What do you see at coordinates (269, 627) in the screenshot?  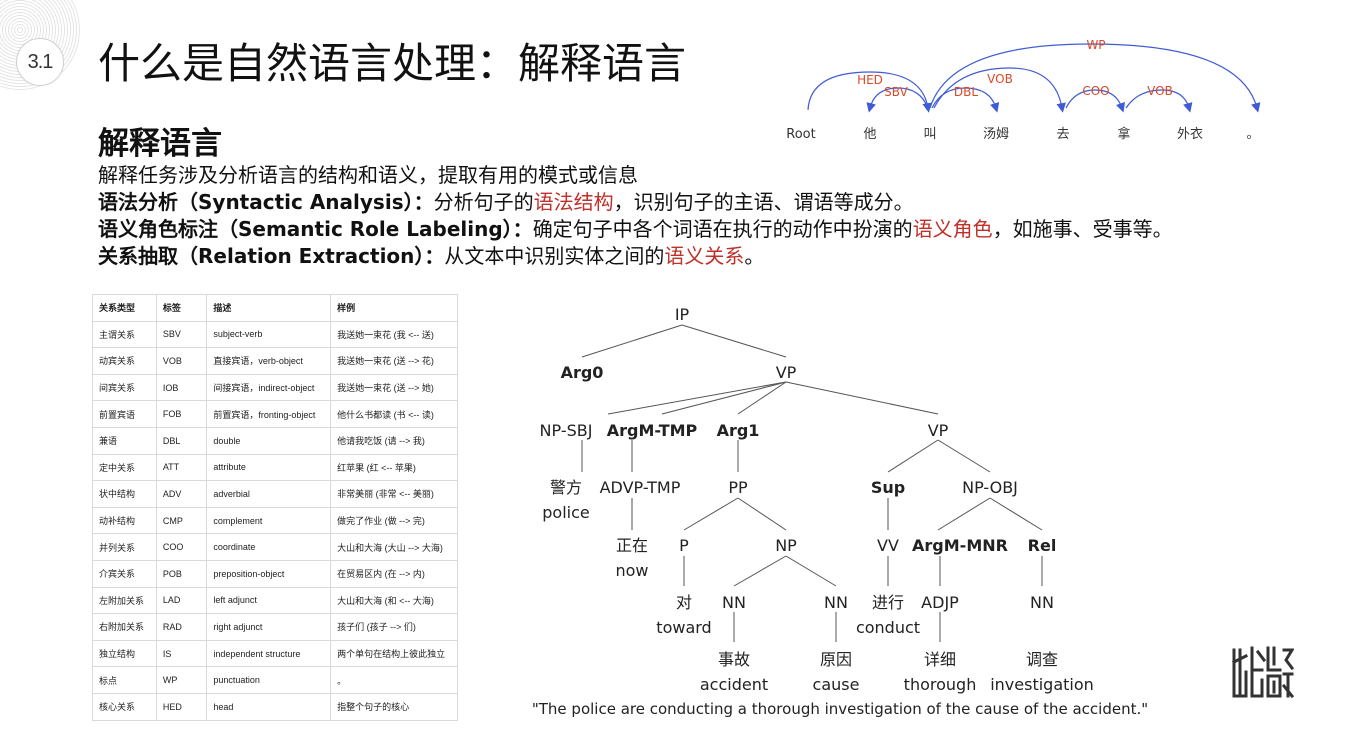 I see `table-cell: right adjunct` at bounding box center [269, 627].